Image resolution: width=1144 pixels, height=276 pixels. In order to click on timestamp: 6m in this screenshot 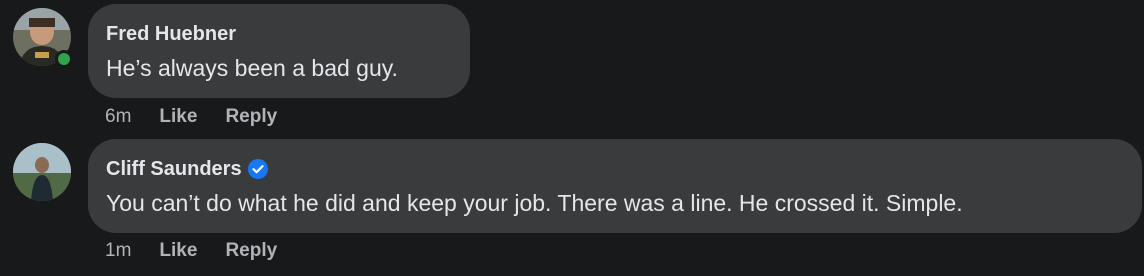, I will do `click(118, 117)`.